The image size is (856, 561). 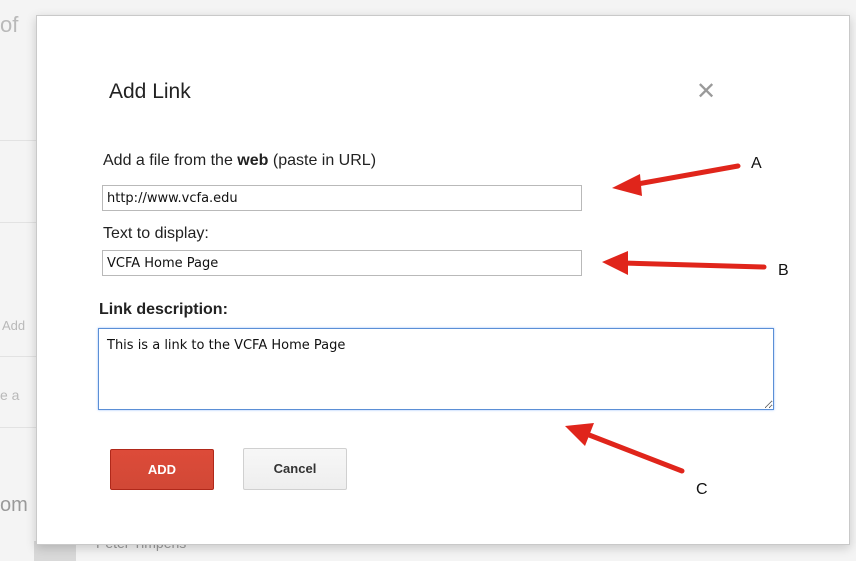 I want to click on annotation-label-c: C, so click(x=702, y=489).